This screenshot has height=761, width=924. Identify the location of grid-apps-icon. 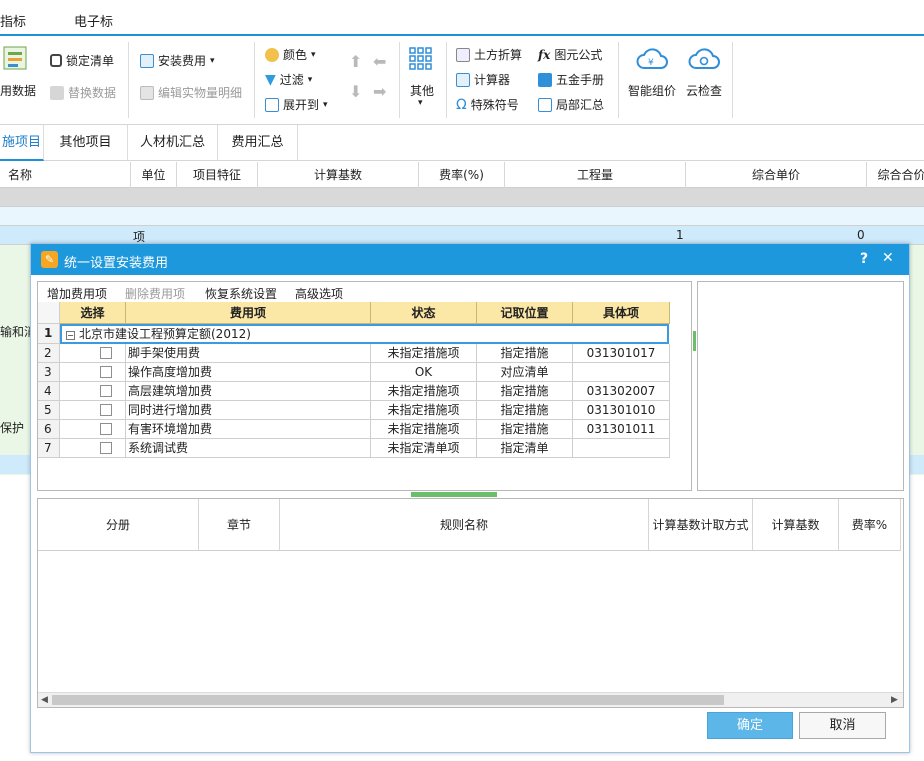
(421, 59).